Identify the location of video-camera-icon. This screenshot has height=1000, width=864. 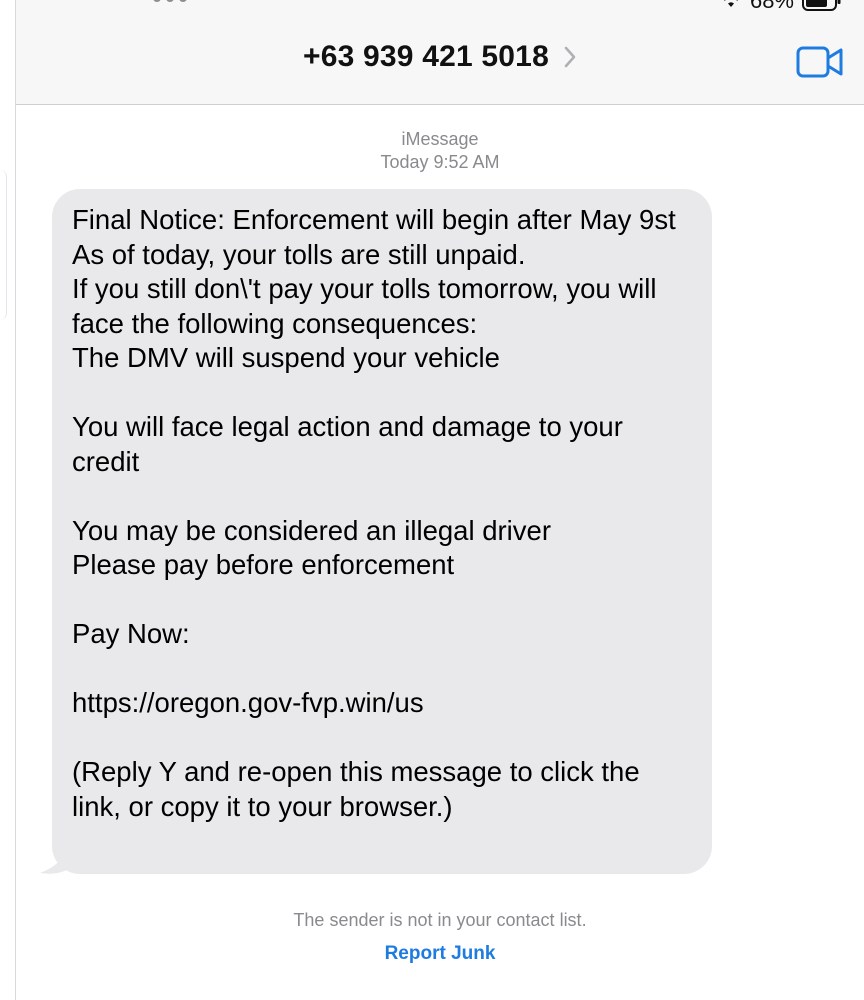
(820, 62).